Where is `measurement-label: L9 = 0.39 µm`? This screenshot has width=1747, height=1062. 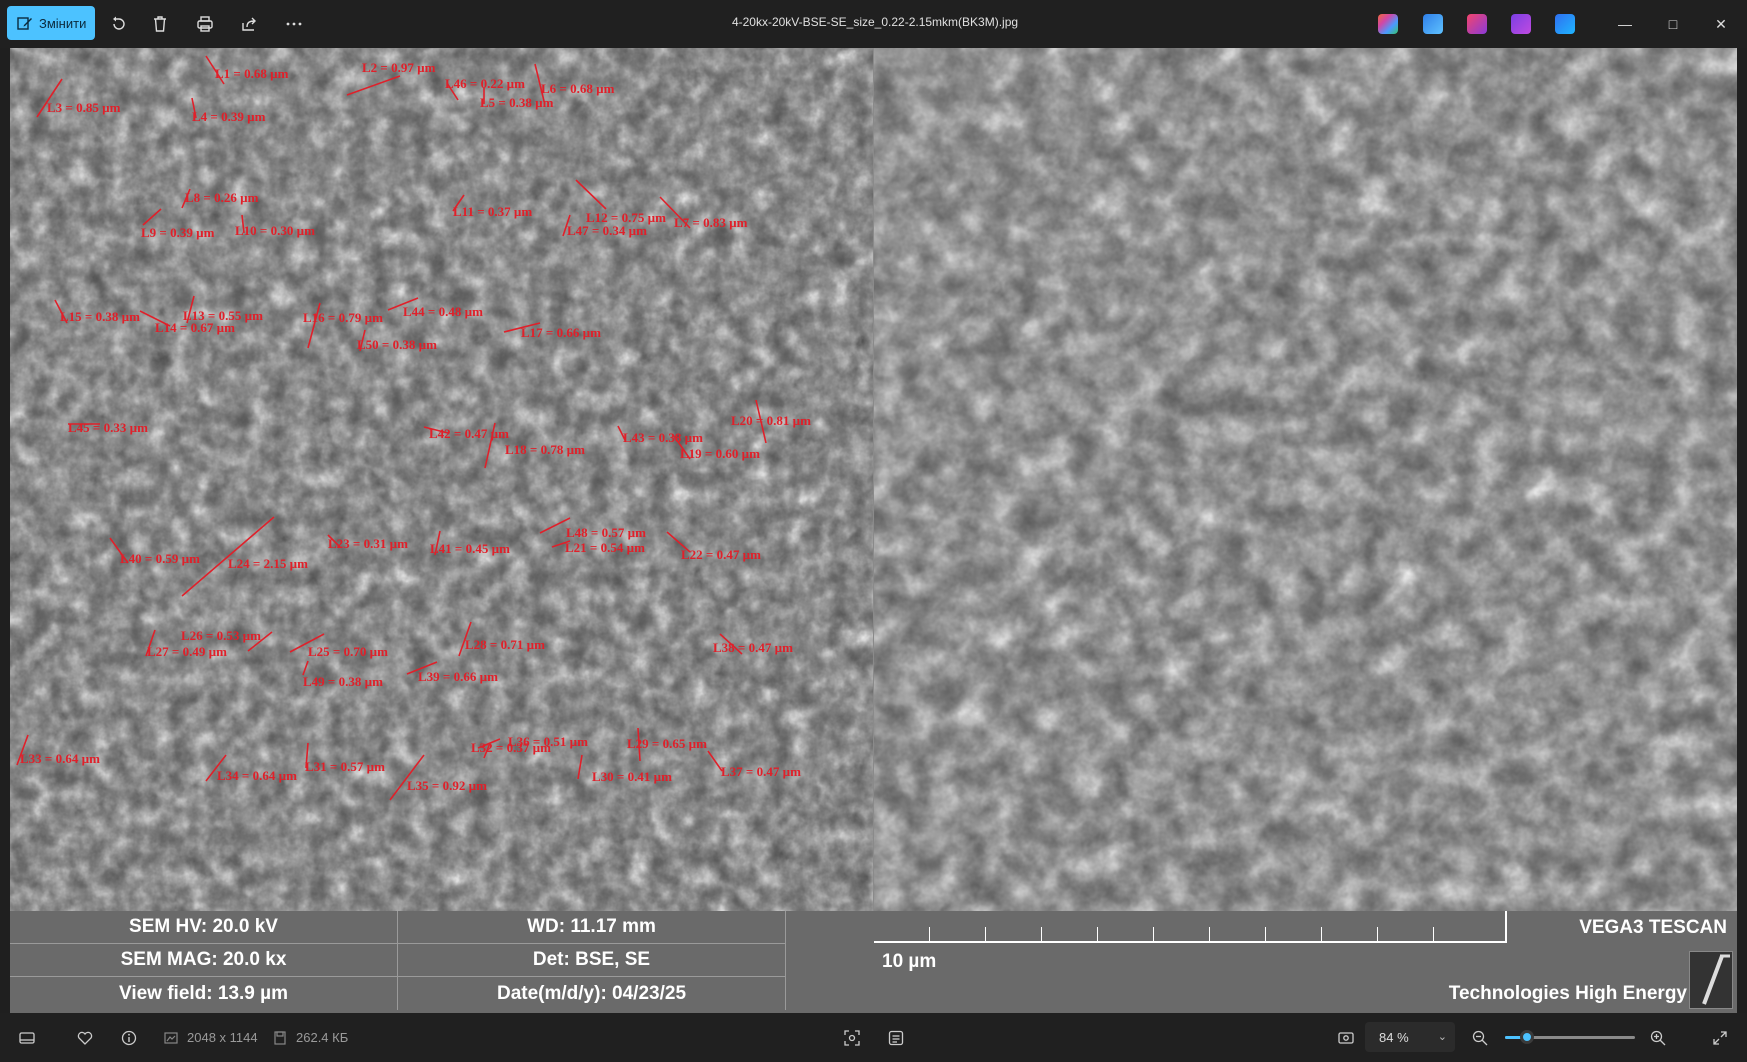 measurement-label: L9 = 0.39 µm is located at coordinates (178, 232).